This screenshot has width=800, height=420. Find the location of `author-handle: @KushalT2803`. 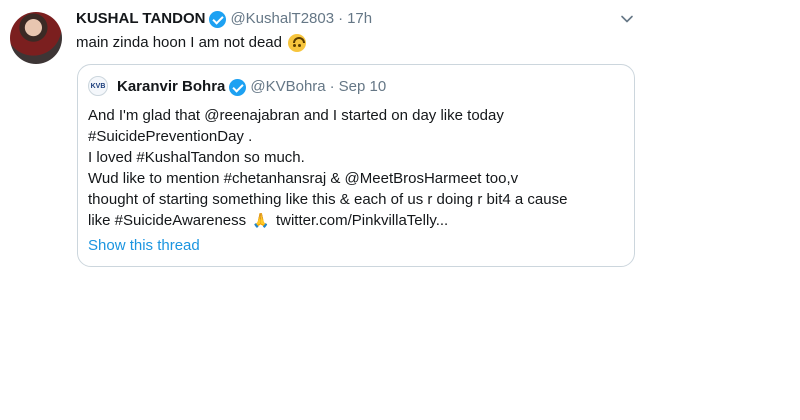

author-handle: @KushalT2803 is located at coordinates (282, 19).